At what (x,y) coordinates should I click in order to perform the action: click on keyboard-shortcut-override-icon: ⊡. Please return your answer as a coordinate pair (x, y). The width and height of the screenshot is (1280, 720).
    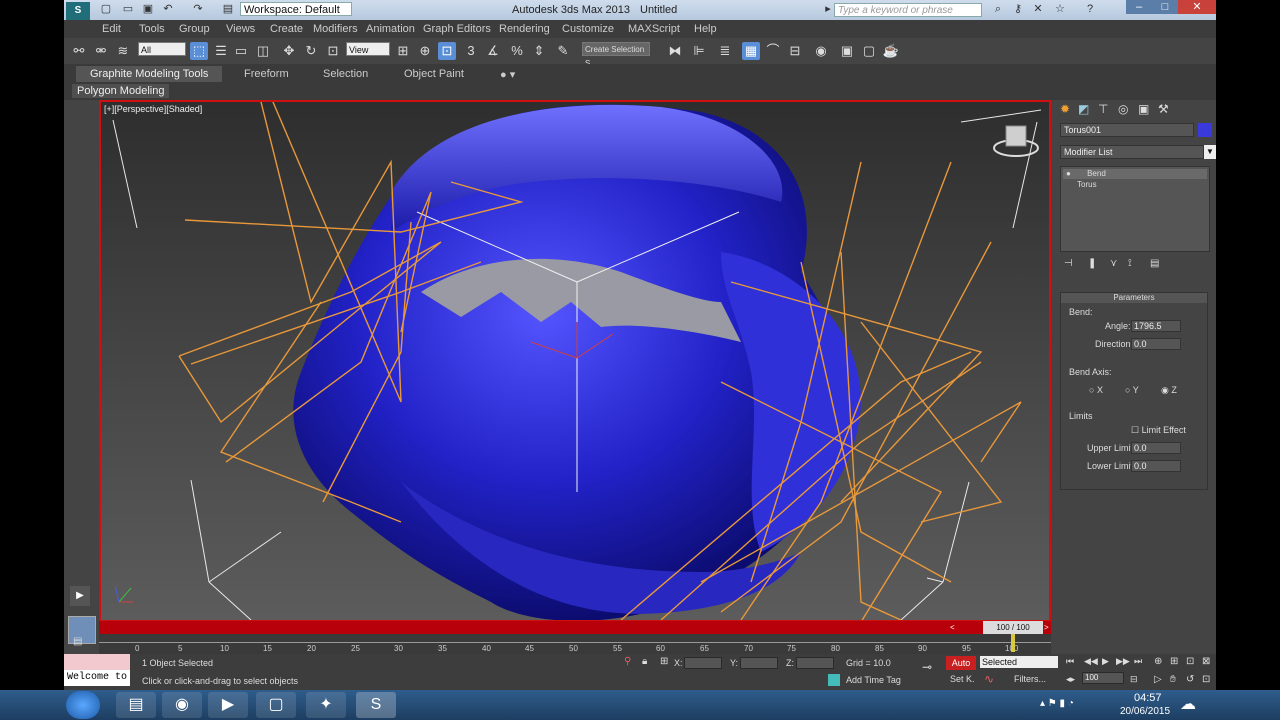
    Looking at the image, I should click on (447, 51).